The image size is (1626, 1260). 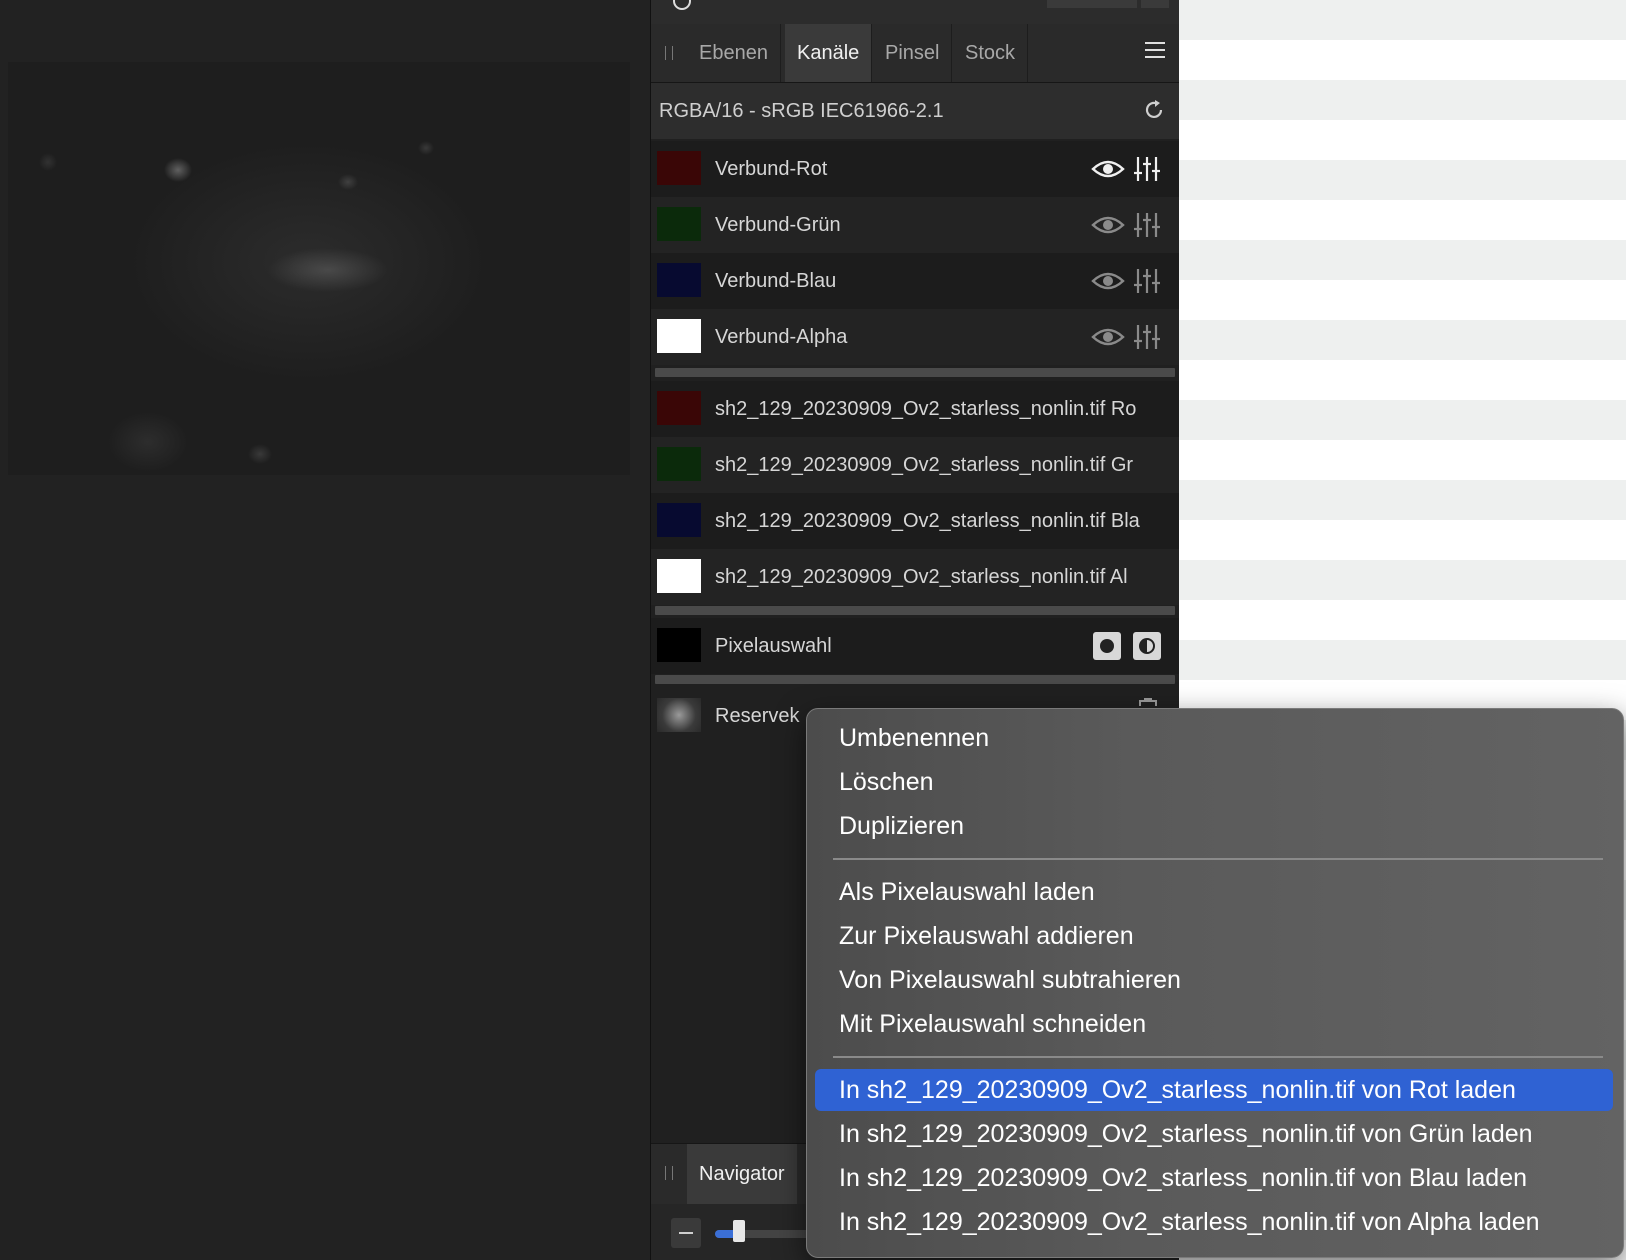 I want to click on channel-row-composite-green: Verbund-Grün, so click(x=915, y=225).